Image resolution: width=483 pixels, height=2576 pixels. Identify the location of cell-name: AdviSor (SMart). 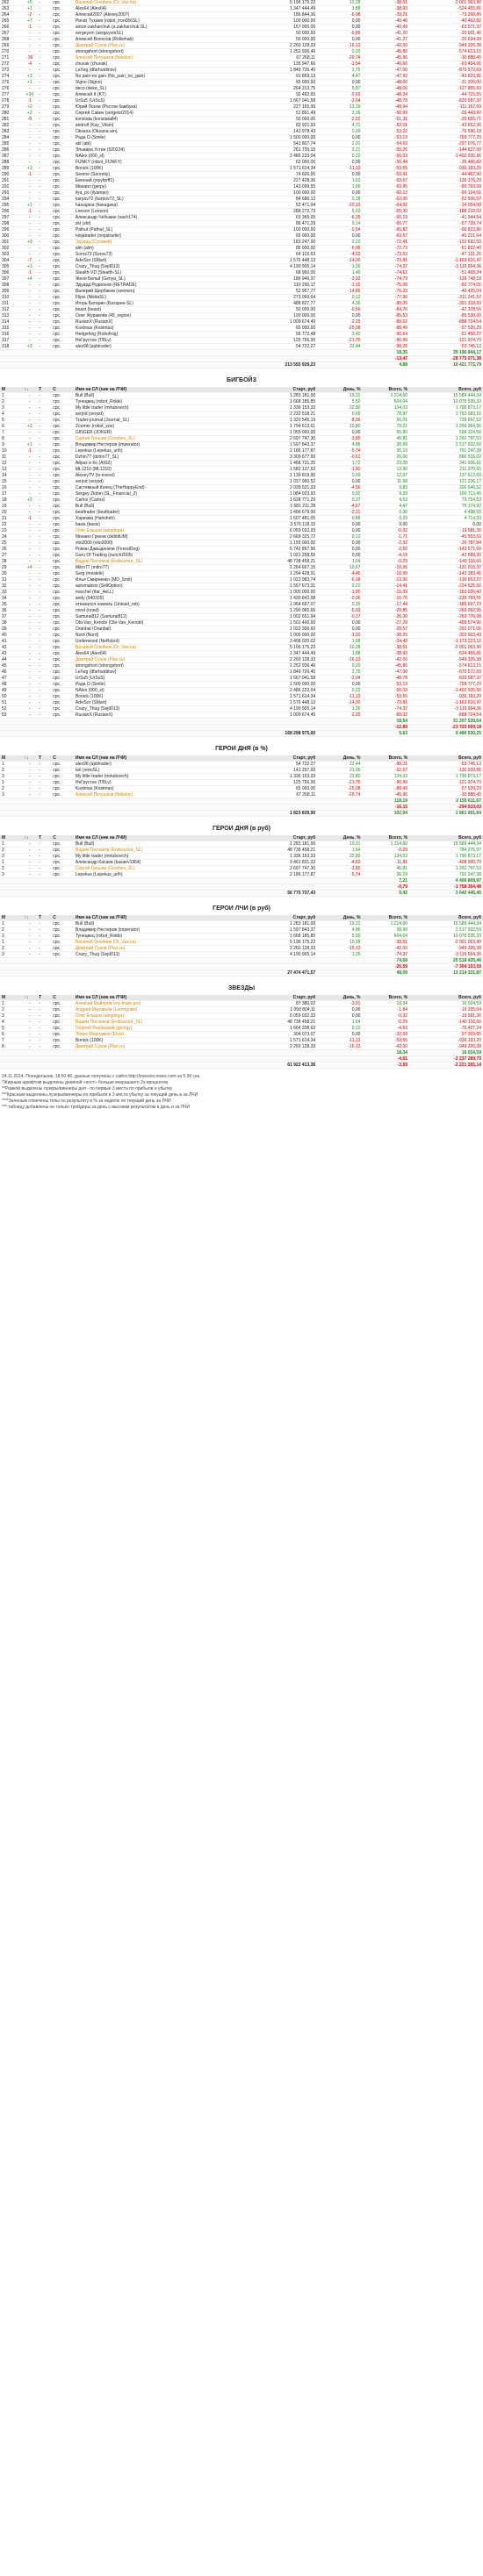
(155, 260).